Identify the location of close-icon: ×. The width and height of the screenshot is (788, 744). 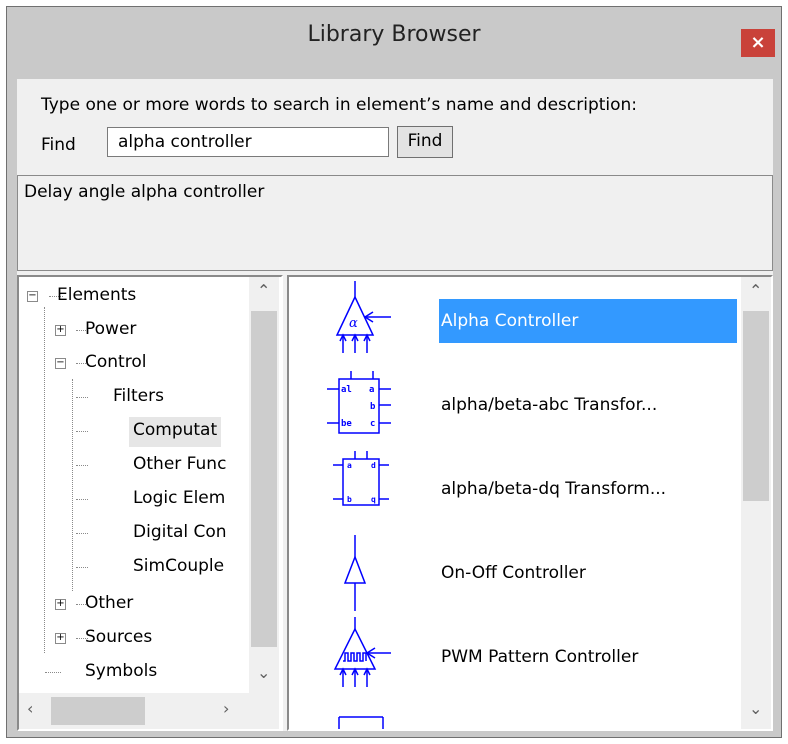
(758, 42).